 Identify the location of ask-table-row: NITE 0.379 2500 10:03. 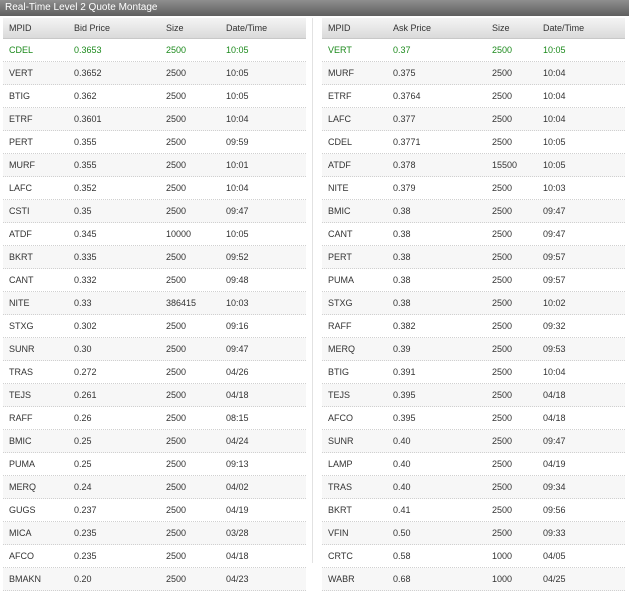
(473, 188).